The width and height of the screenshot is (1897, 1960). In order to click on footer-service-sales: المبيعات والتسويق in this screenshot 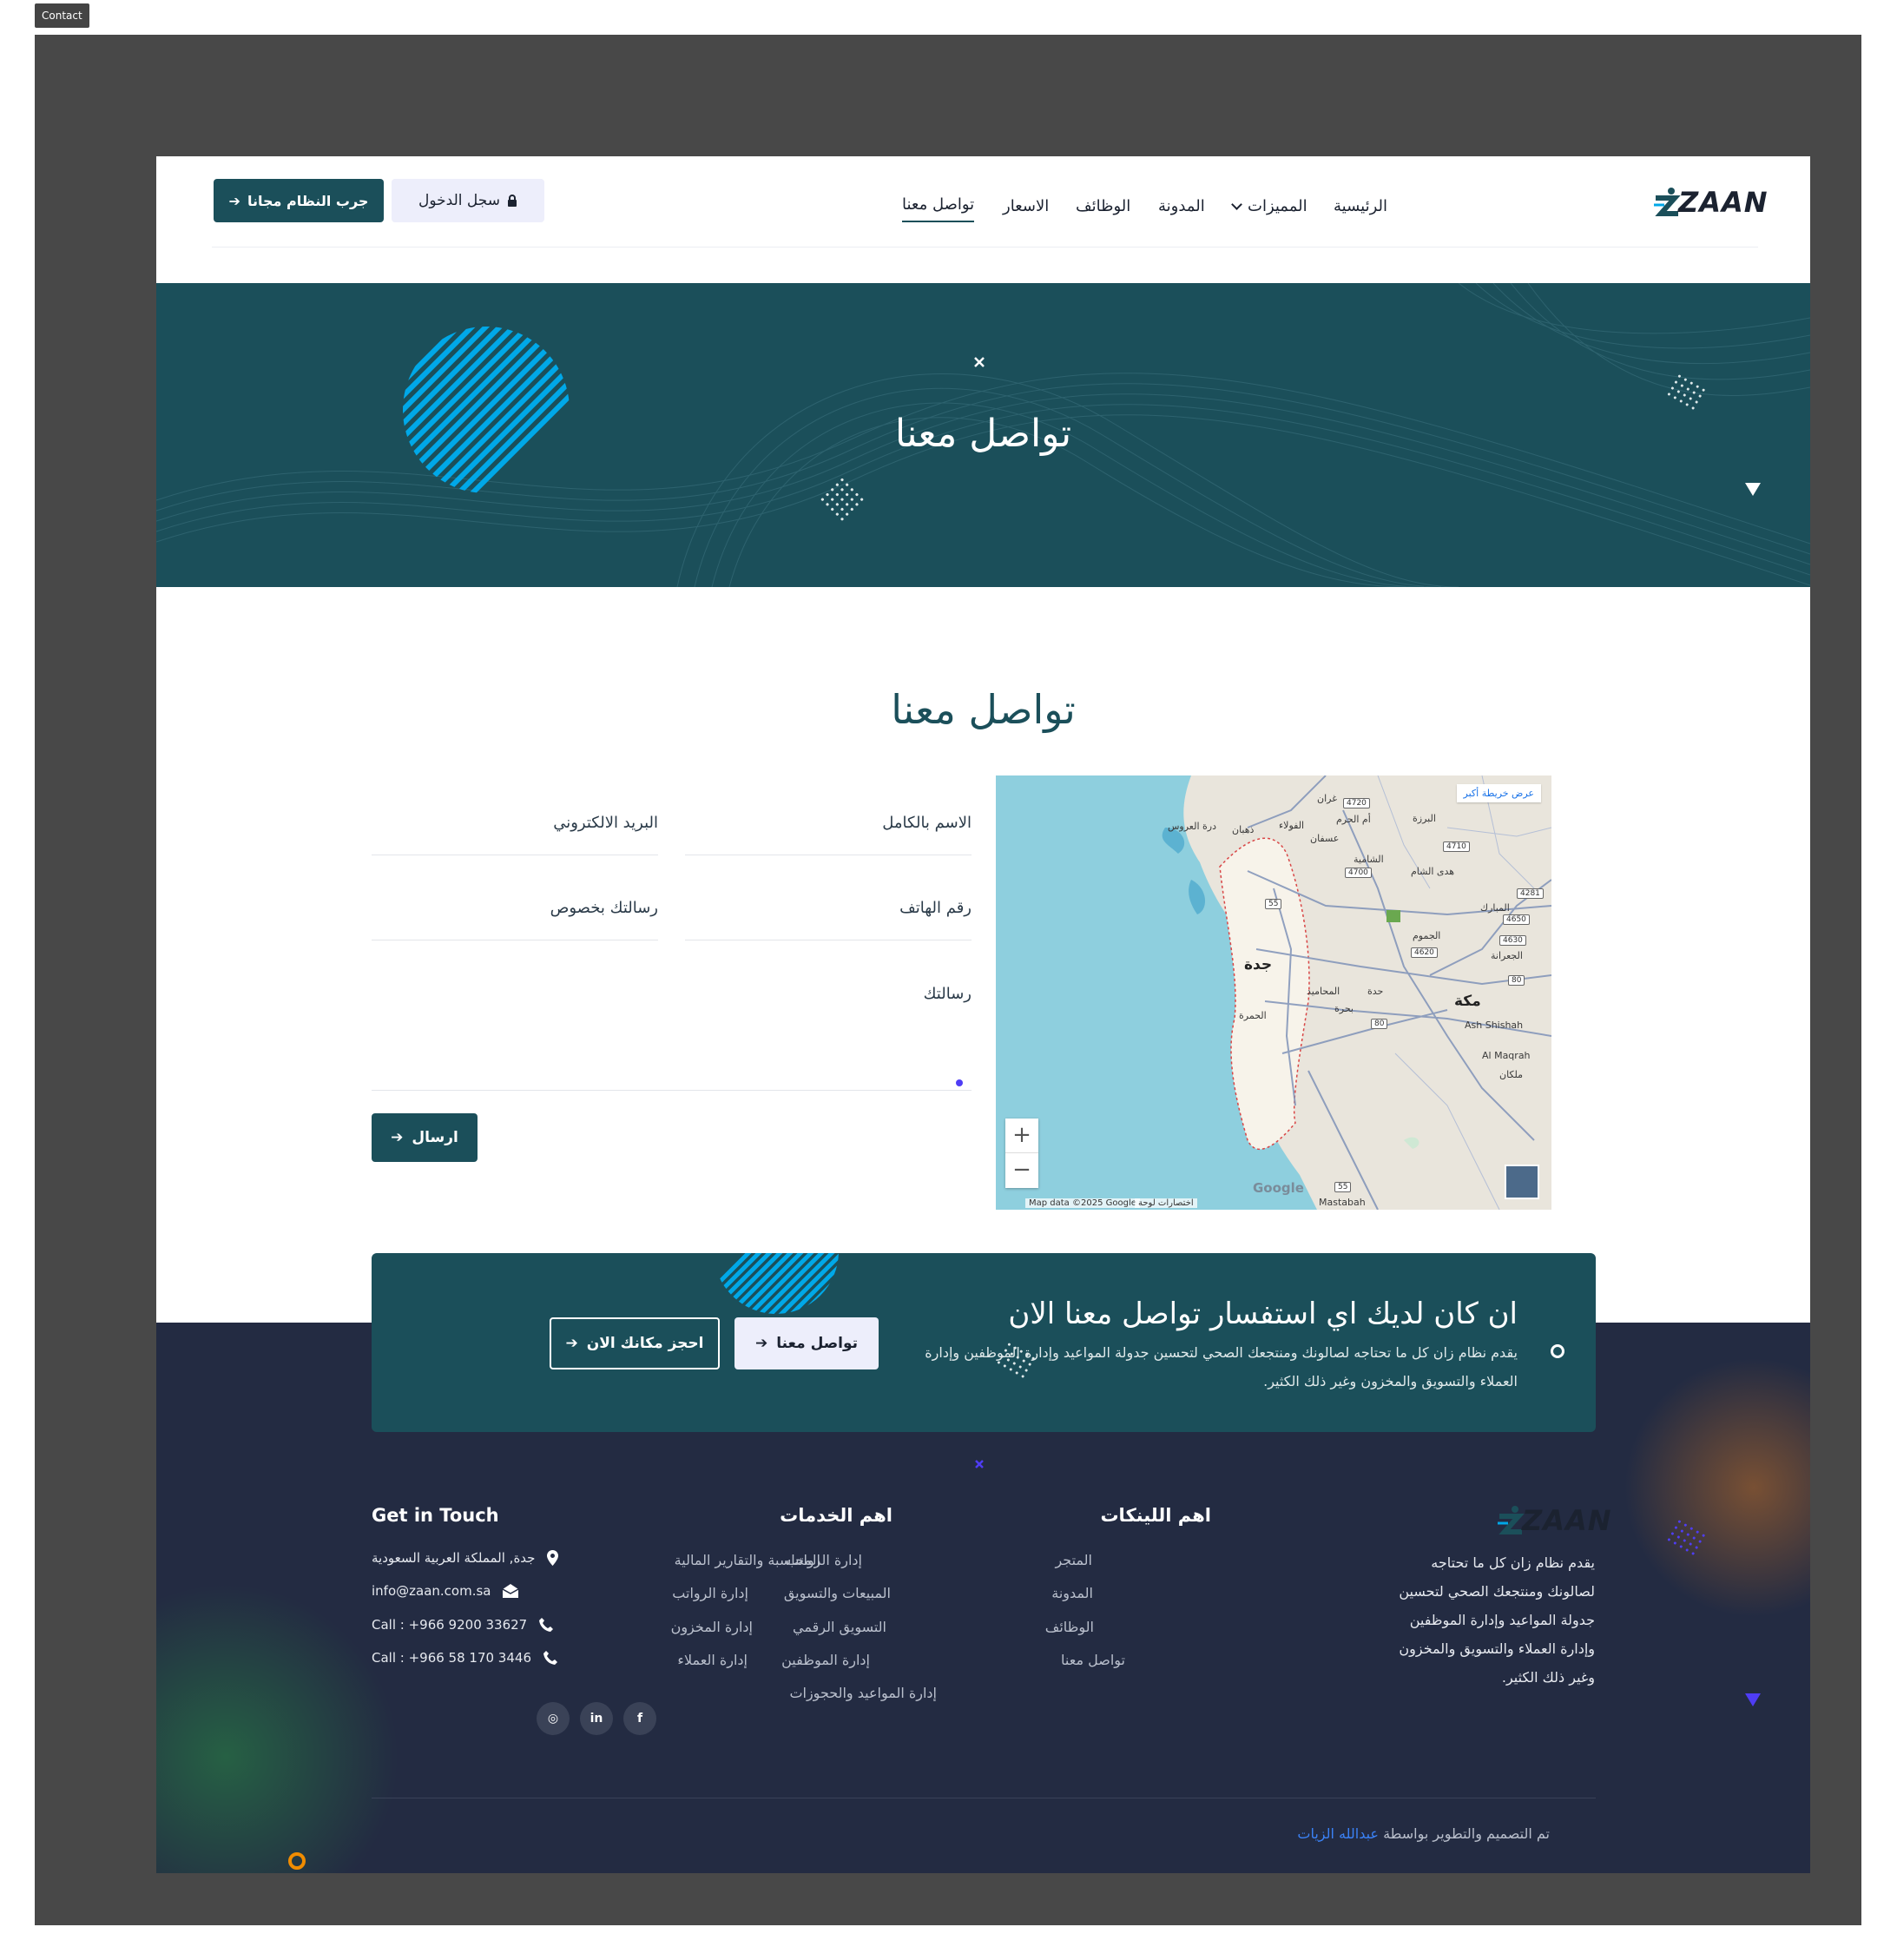, I will do `click(837, 1593)`.